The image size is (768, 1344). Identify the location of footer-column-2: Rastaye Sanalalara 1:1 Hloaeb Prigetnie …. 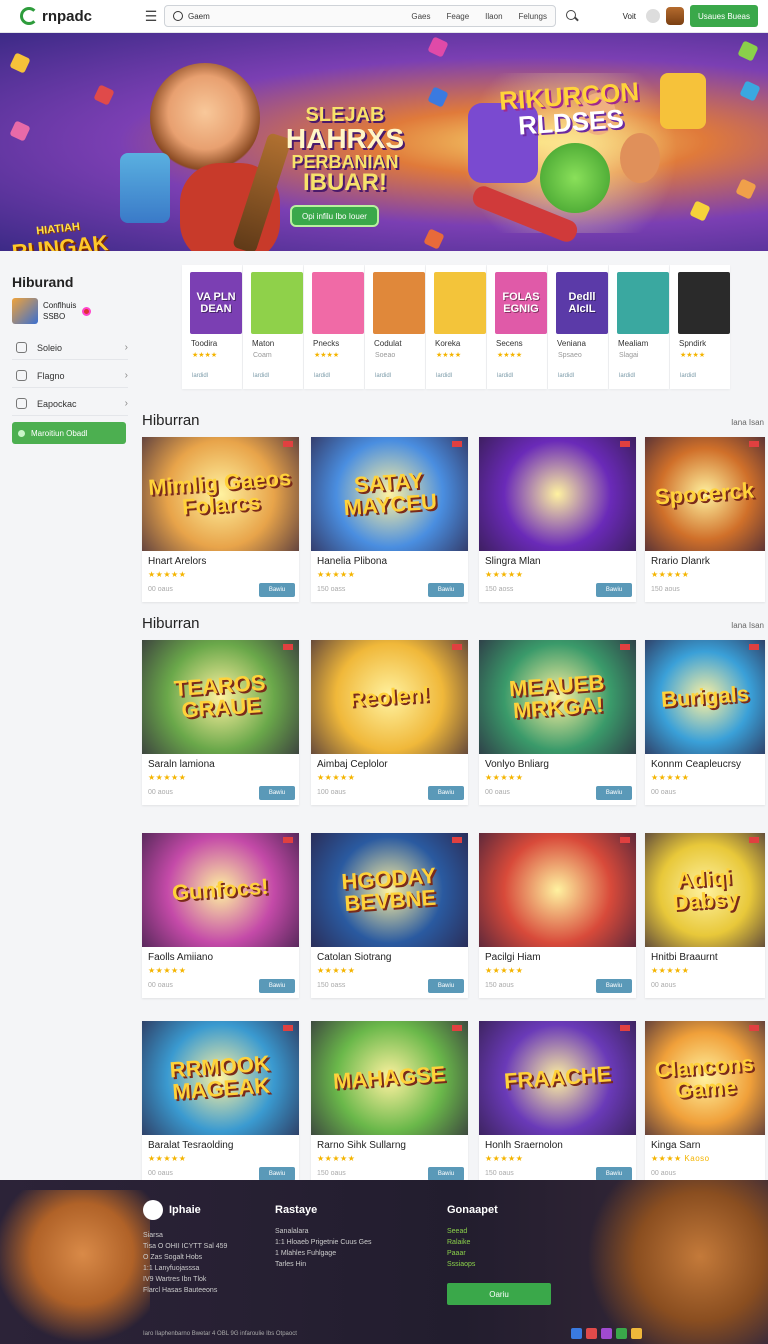
(323, 1237).